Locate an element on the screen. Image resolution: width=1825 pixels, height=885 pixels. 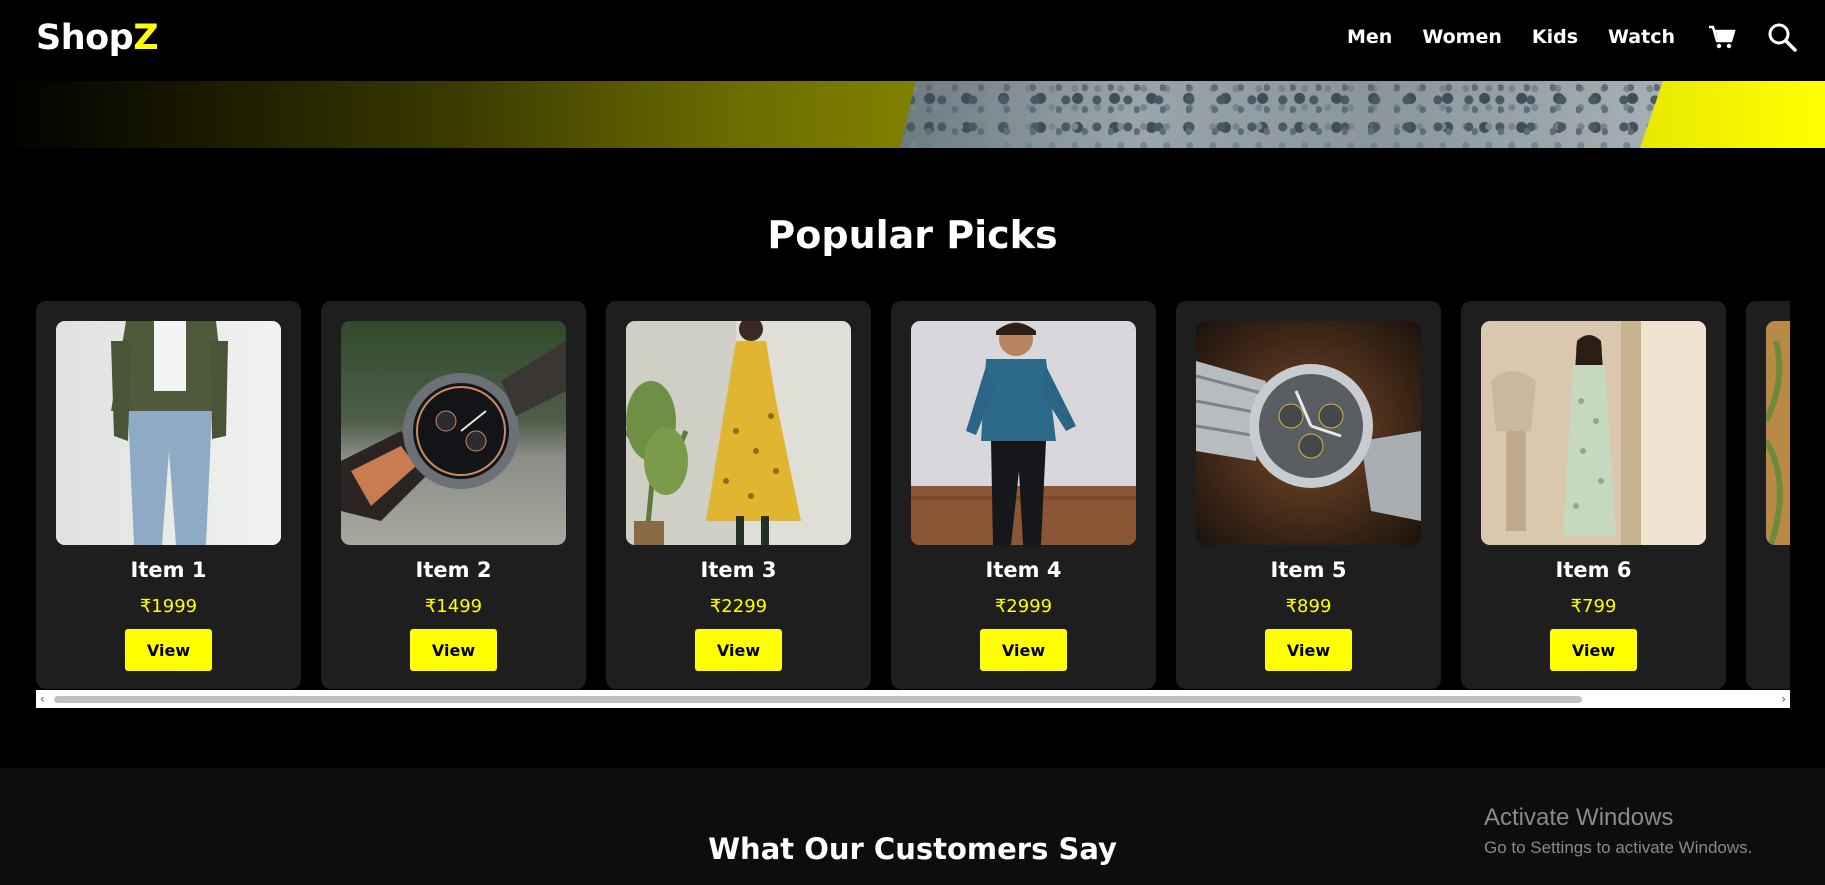
product-price: ₹2299 is located at coordinates (738, 606).